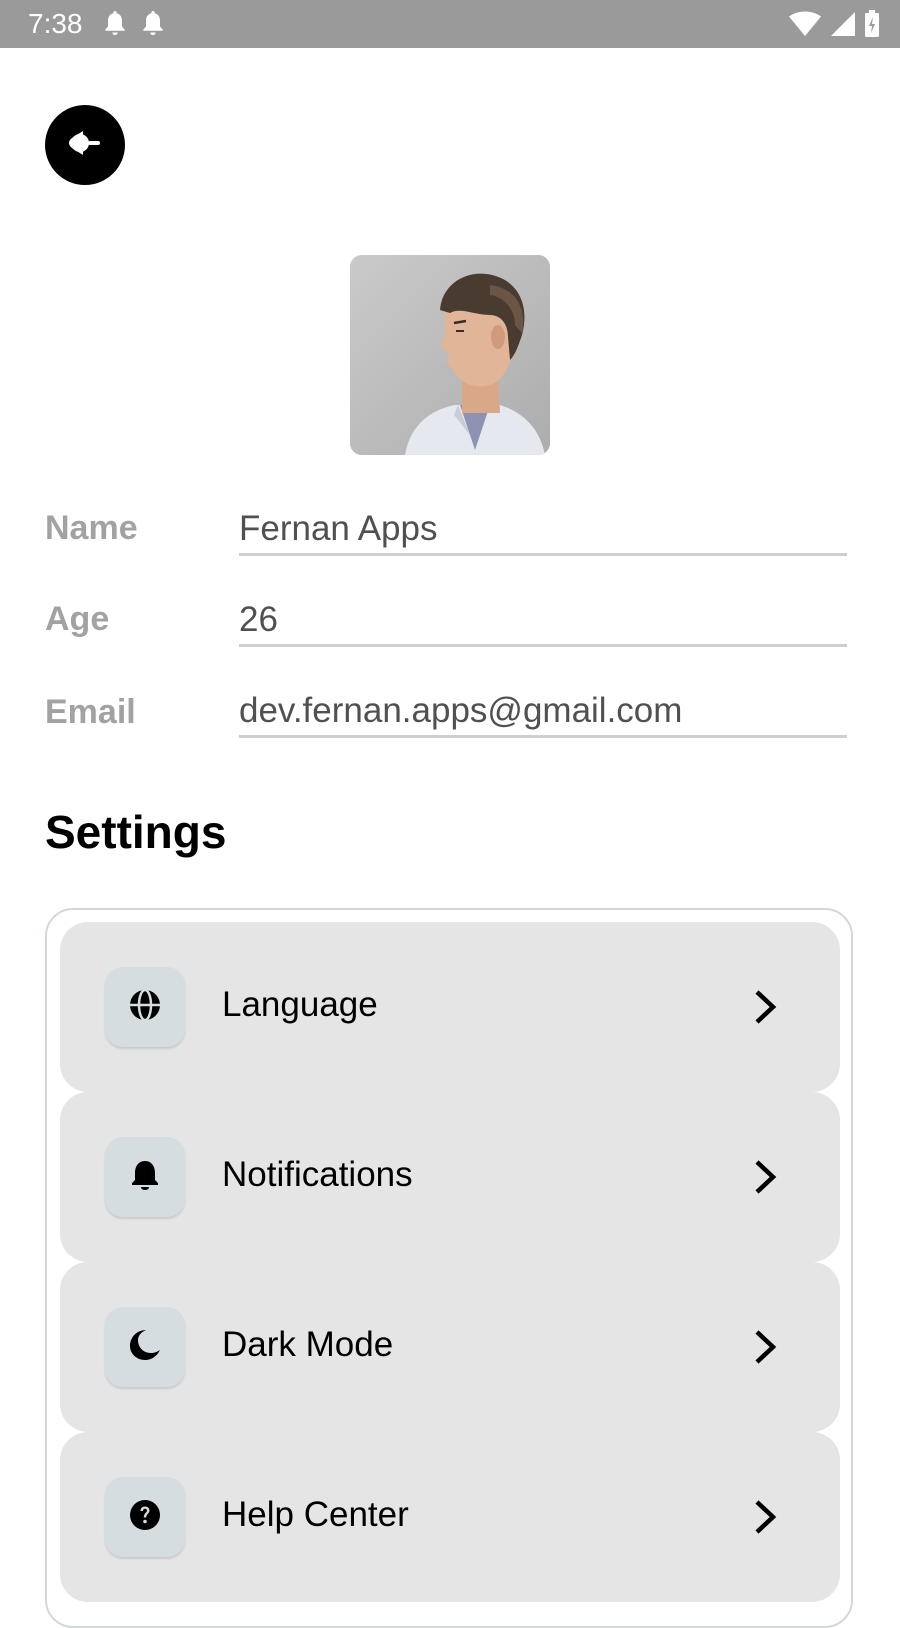 This screenshot has width=900, height=1628. Describe the element at coordinates (315, 1514) in the screenshot. I see `settings-item-label: Help Center` at that location.